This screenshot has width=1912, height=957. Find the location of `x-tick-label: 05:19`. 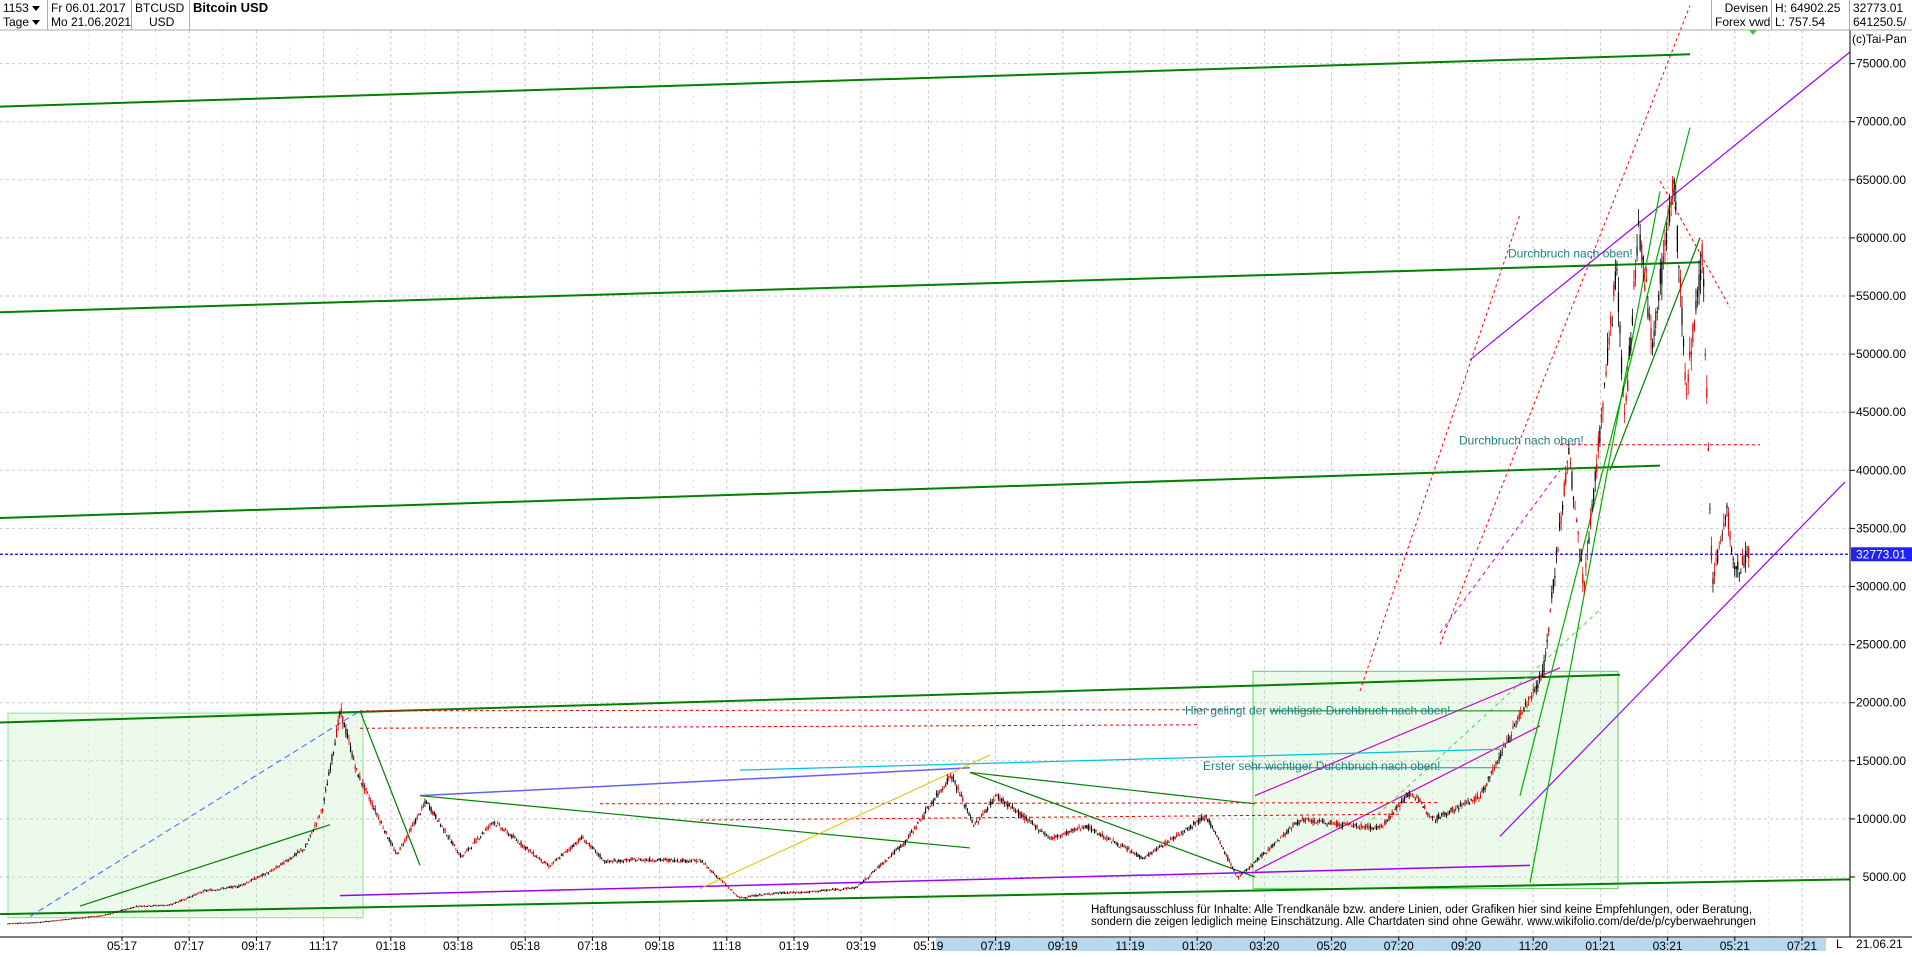

x-tick-label: 05:19 is located at coordinates (928, 945).